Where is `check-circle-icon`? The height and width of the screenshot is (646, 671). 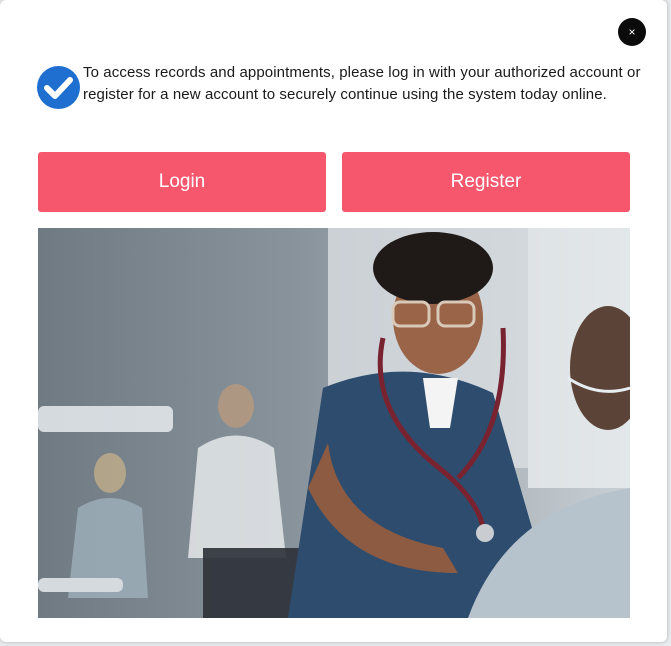
check-circle-icon is located at coordinates (58, 87).